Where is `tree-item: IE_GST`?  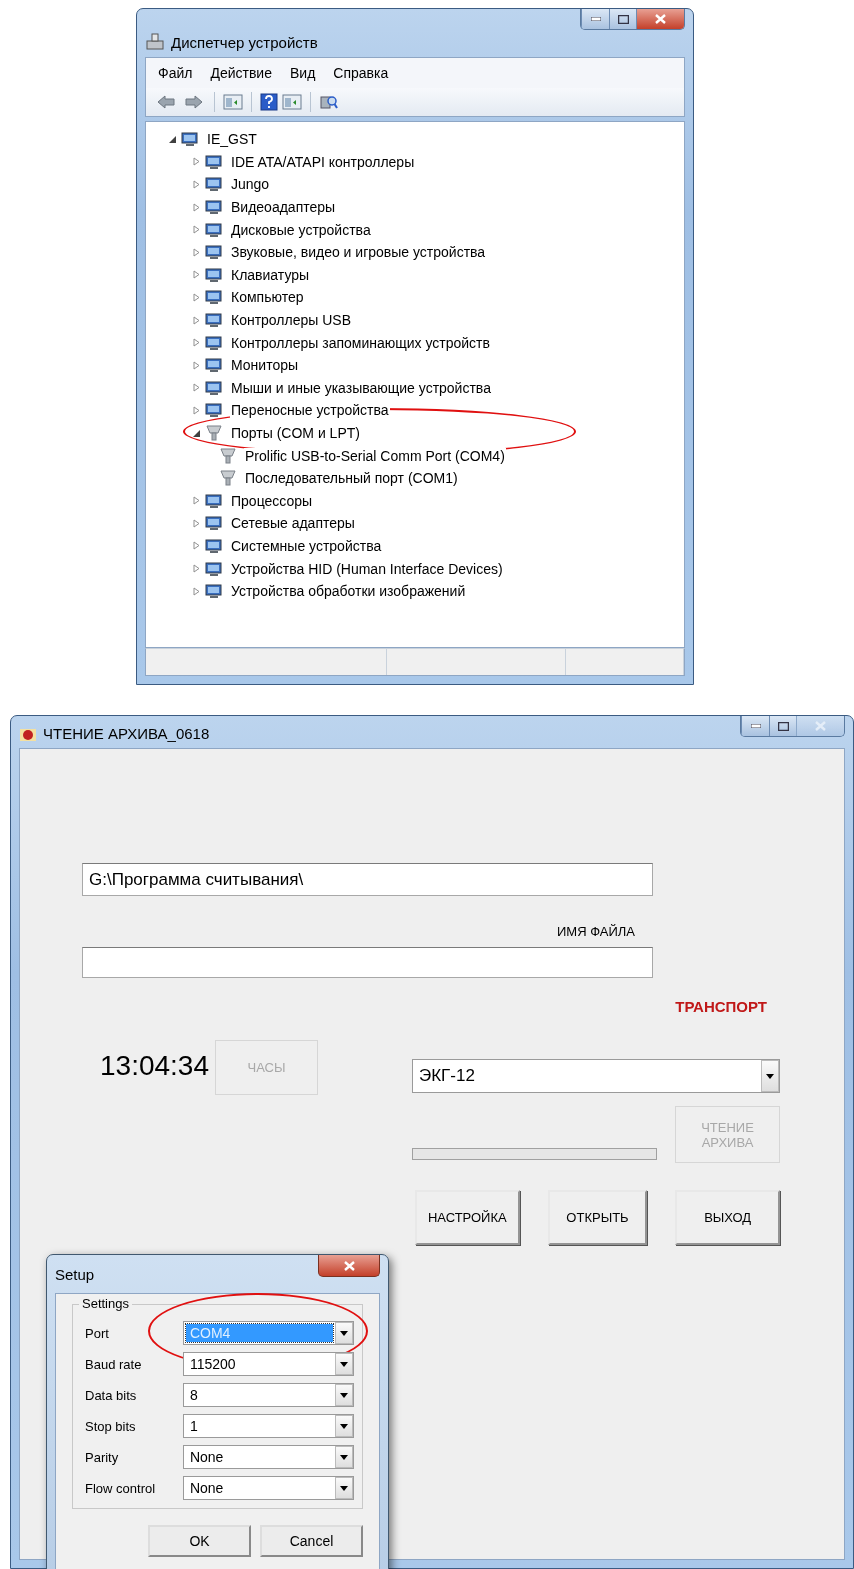
tree-item: IE_GST is located at coordinates (232, 139).